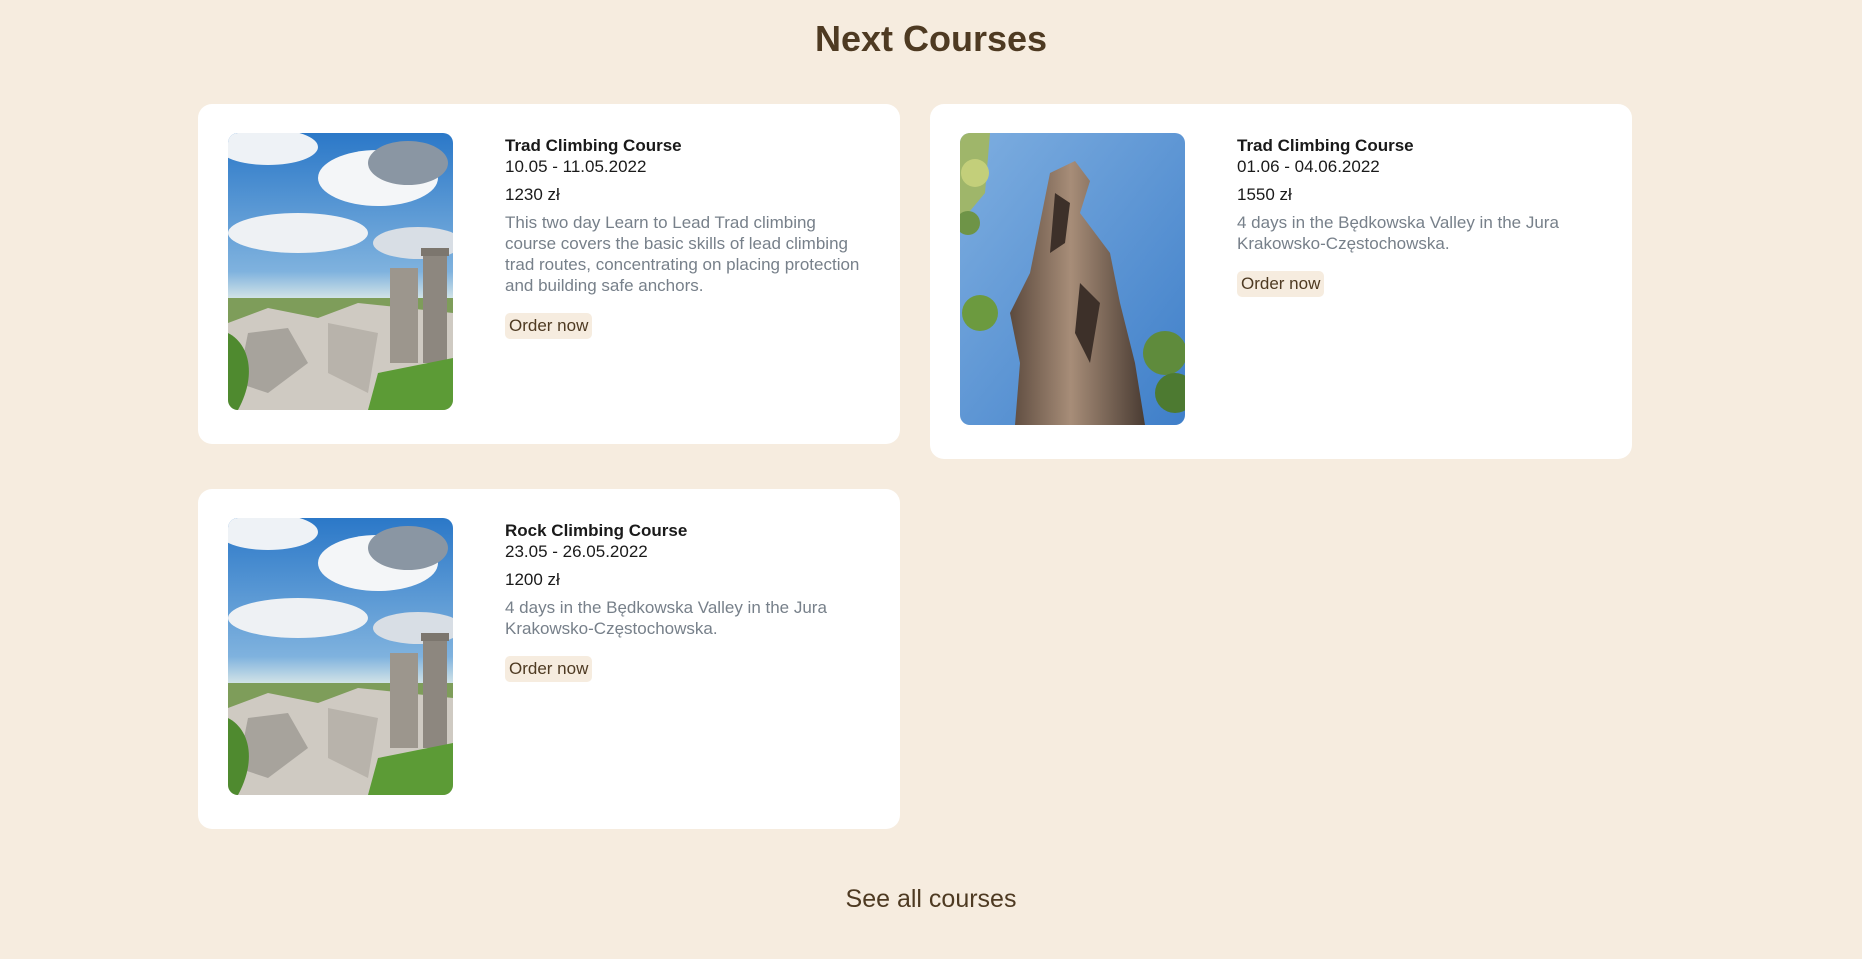 The width and height of the screenshot is (1862, 959). I want to click on see-all-courses-link: See all courses, so click(931, 899).